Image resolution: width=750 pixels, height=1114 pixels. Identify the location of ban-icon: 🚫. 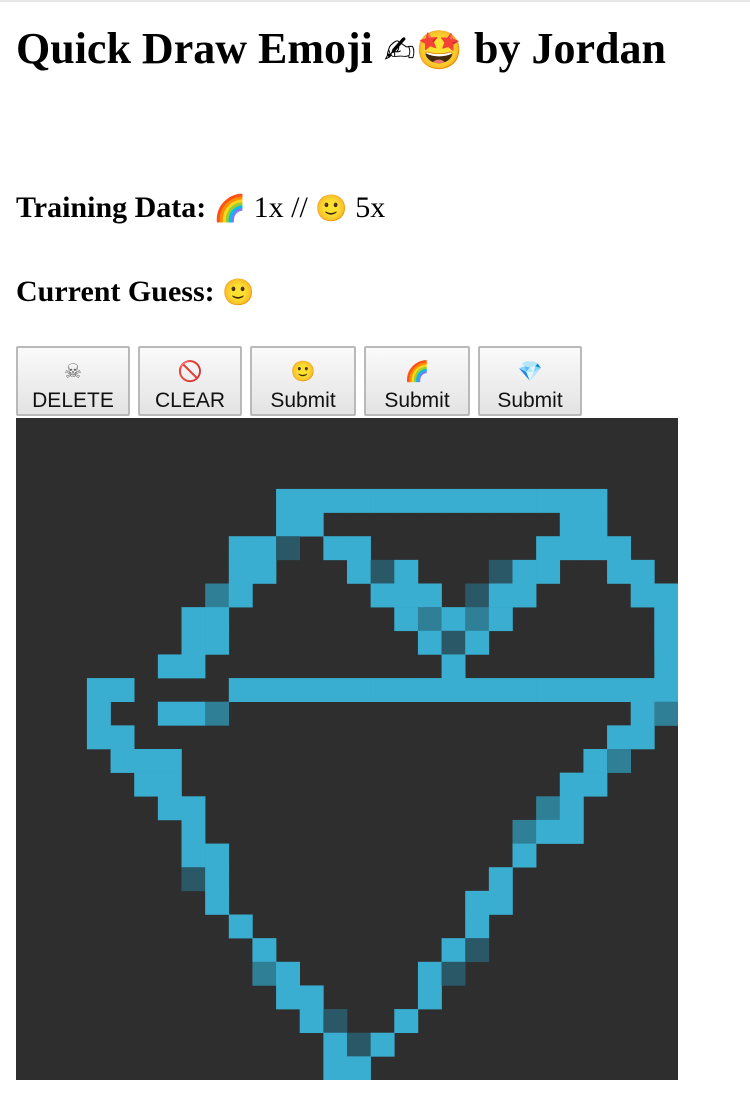
(190, 371).